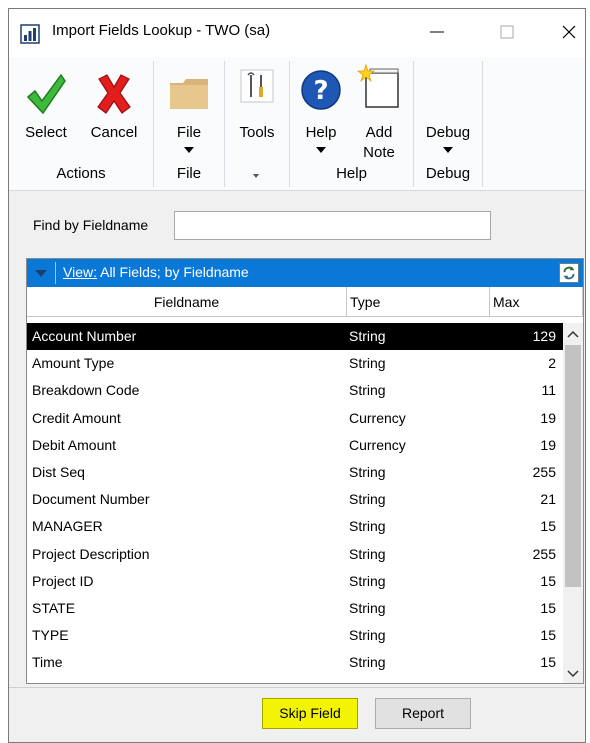 The width and height of the screenshot is (590, 743). Describe the element at coordinates (548, 417) in the screenshot. I see `cell-max: 19` at that location.